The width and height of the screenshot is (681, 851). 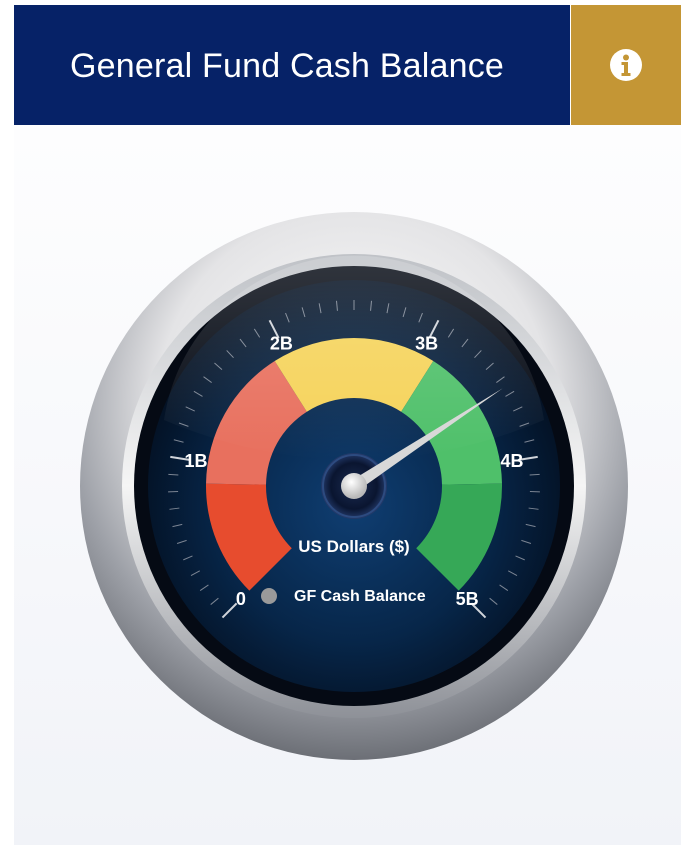 What do you see at coordinates (241, 599) in the screenshot?
I see `tick-label: 0` at bounding box center [241, 599].